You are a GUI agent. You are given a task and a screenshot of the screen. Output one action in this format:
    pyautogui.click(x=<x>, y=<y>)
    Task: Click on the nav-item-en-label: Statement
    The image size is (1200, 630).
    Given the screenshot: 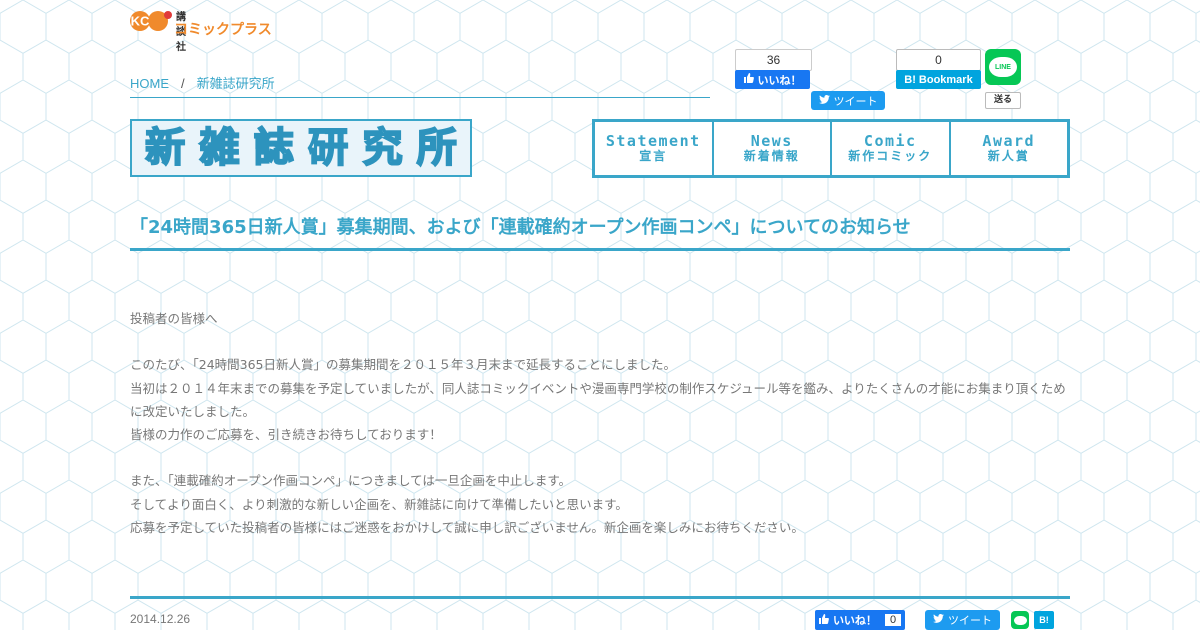 What is the action you would take?
    pyautogui.click(x=653, y=141)
    